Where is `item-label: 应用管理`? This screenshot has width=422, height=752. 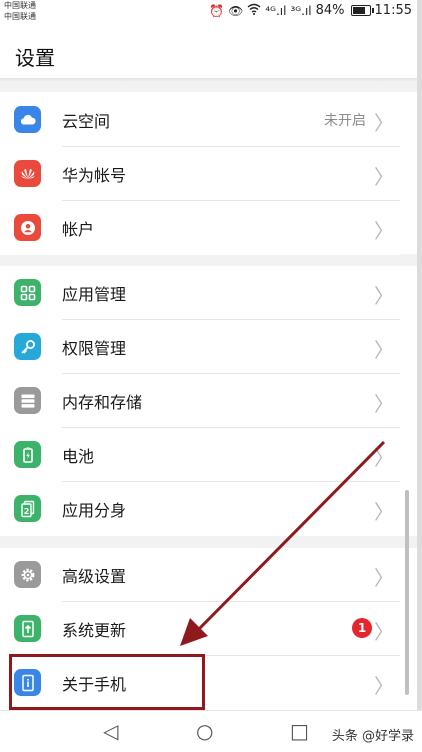 item-label: 应用管理 is located at coordinates (94, 294).